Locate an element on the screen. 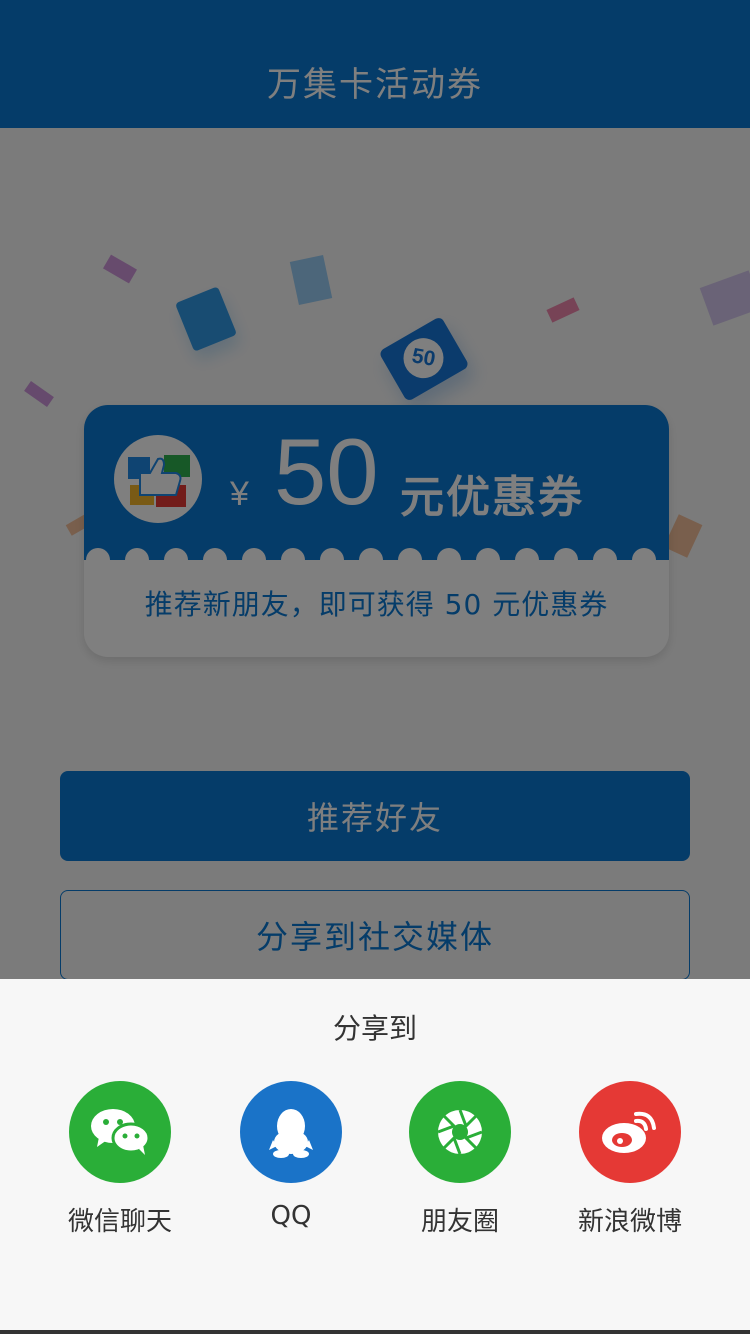 The image size is (750, 1334). share-option-label: 朋友圈 is located at coordinates (459, 1222).